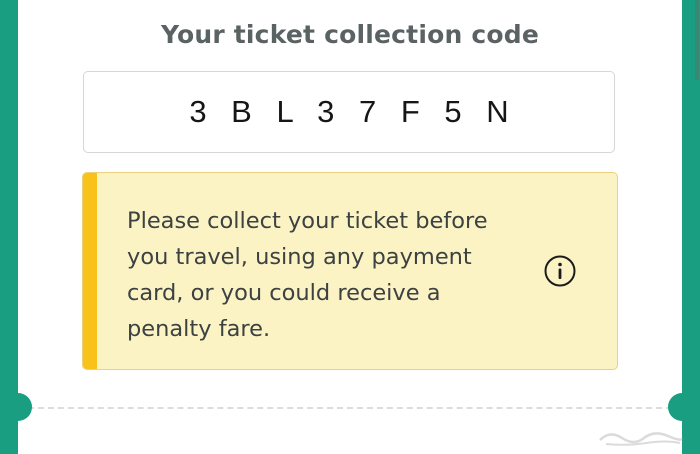  I want to click on ticket-notch-right, so click(682, 407).